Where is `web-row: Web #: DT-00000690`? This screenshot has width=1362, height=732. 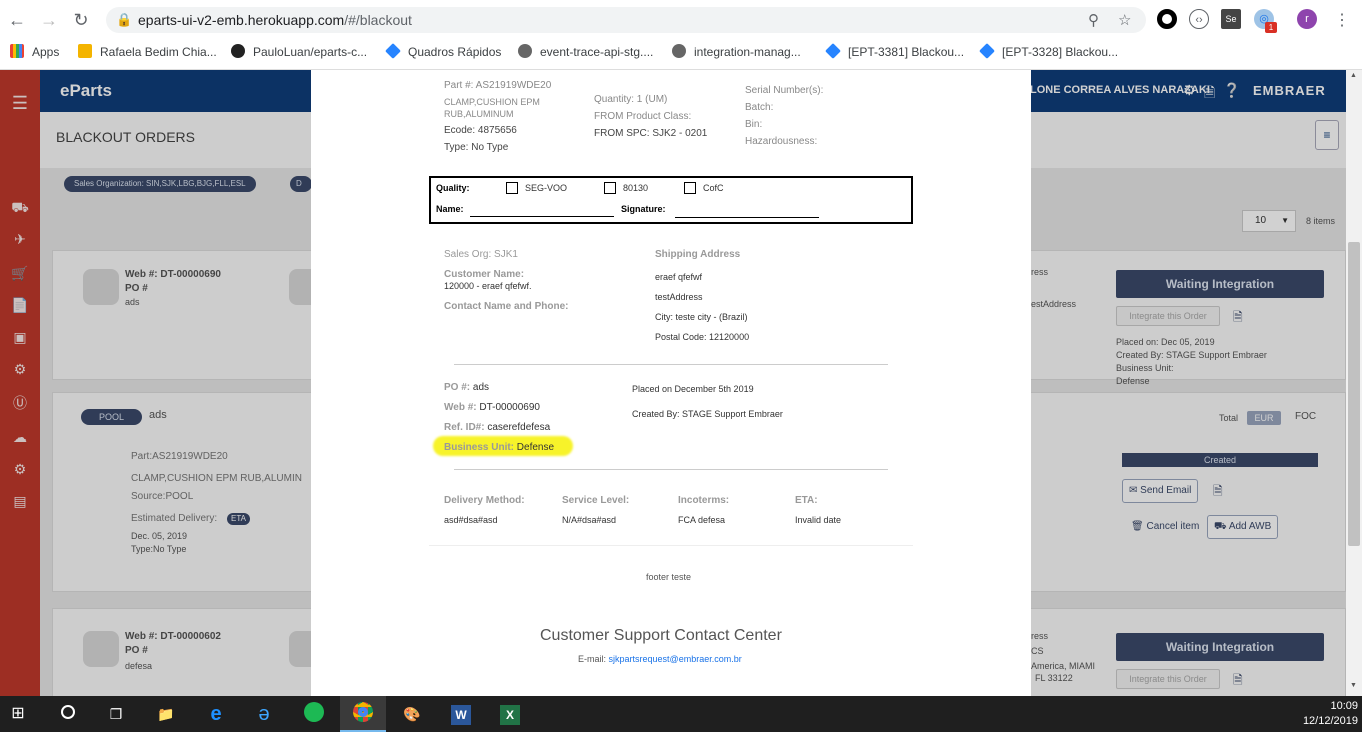 web-row: Web #: DT-00000690 is located at coordinates (492, 407).